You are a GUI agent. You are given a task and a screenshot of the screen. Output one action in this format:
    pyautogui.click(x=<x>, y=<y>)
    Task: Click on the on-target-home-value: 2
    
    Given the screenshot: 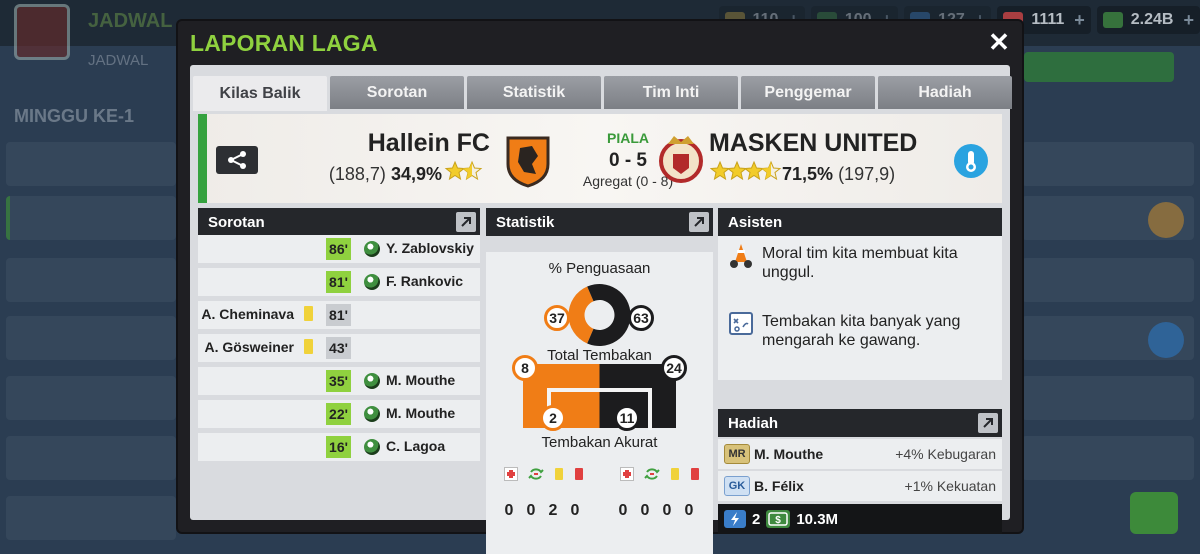 What is the action you would take?
    pyautogui.click(x=553, y=418)
    